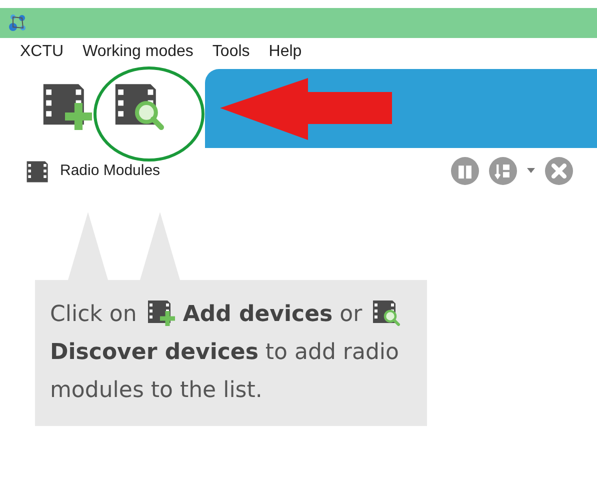 This screenshot has height=485, width=597. Describe the element at coordinates (138, 52) in the screenshot. I see `menu-item: Working modes` at that location.